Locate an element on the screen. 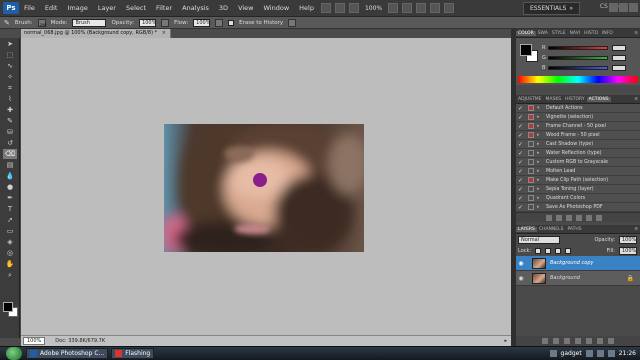 The height and width of the screenshot is (360, 640). foreground-color-swatch is located at coordinates (8, 307).